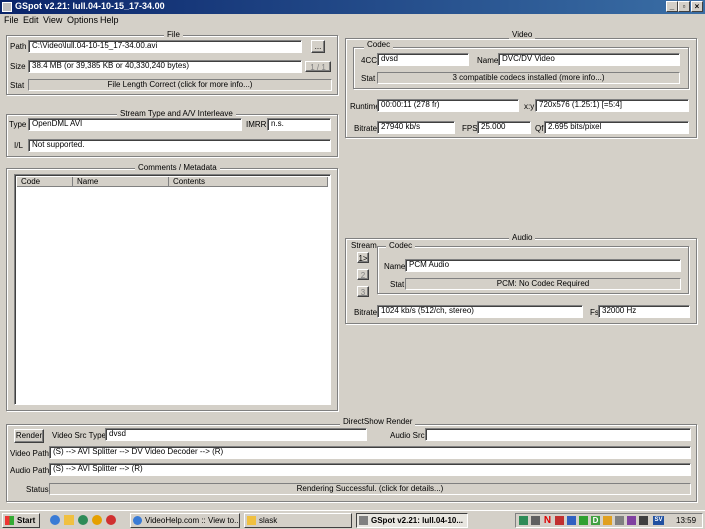 This screenshot has width=705, height=529. Describe the element at coordinates (397, 284) in the screenshot. I see `audio-stat-label: Stat` at that location.